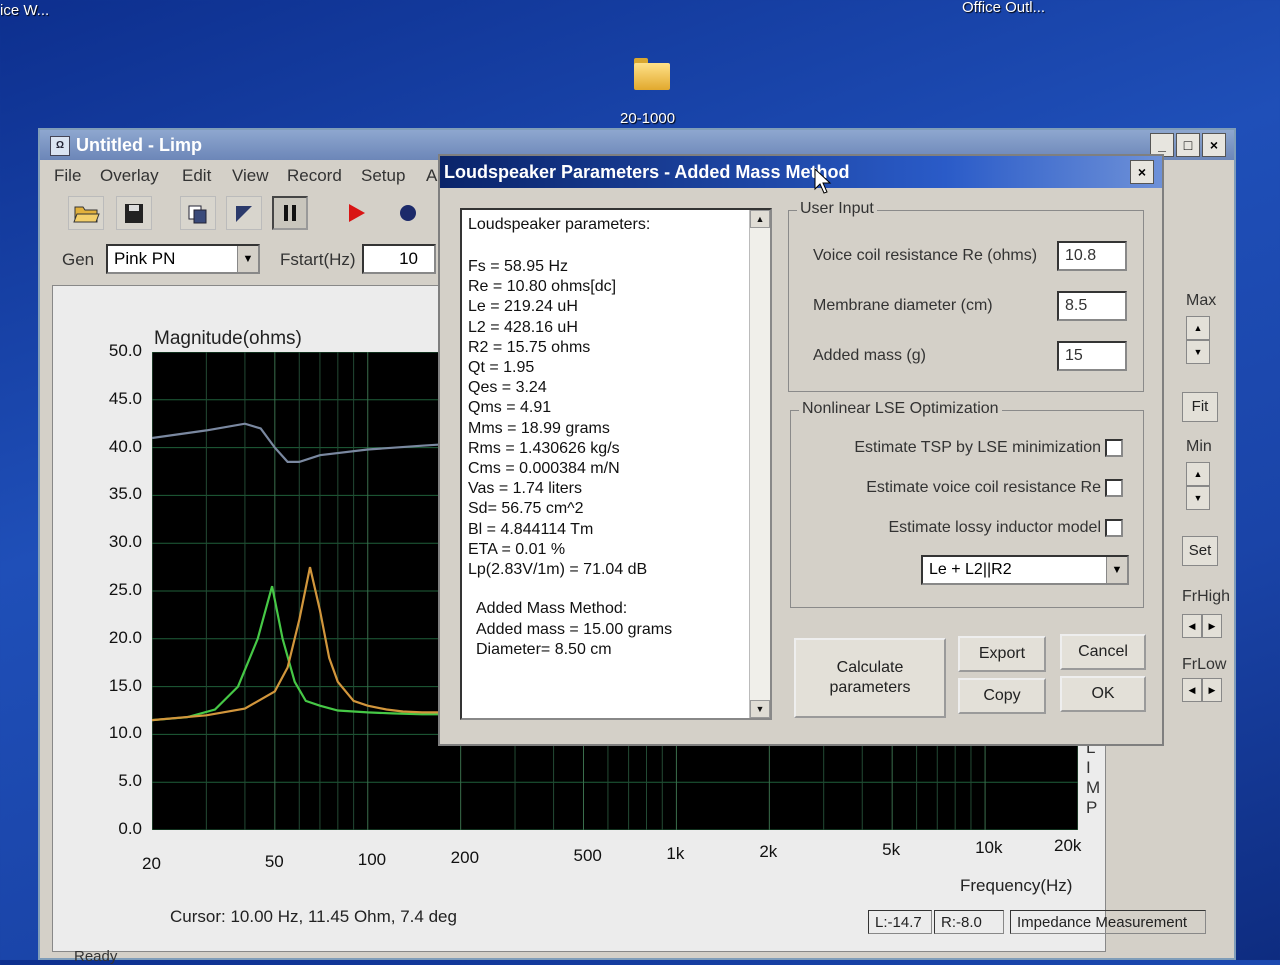 This screenshot has width=1280, height=965. I want to click on cancel-button: Cancel, so click(1103, 652).